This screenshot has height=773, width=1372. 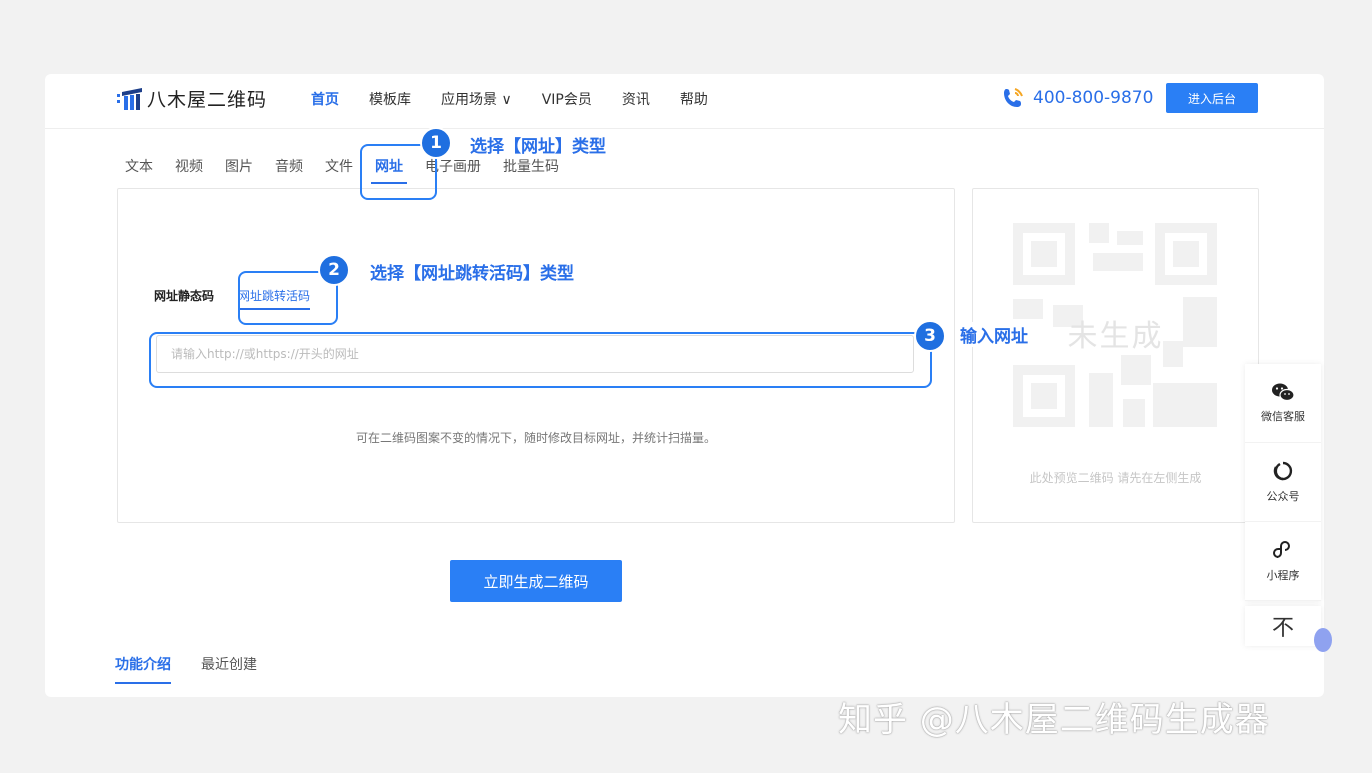 I want to click on qr-type-tabs: 文本 视频 图片 音频 文件 网址 电子画册 批量生码, so click(x=353, y=170).